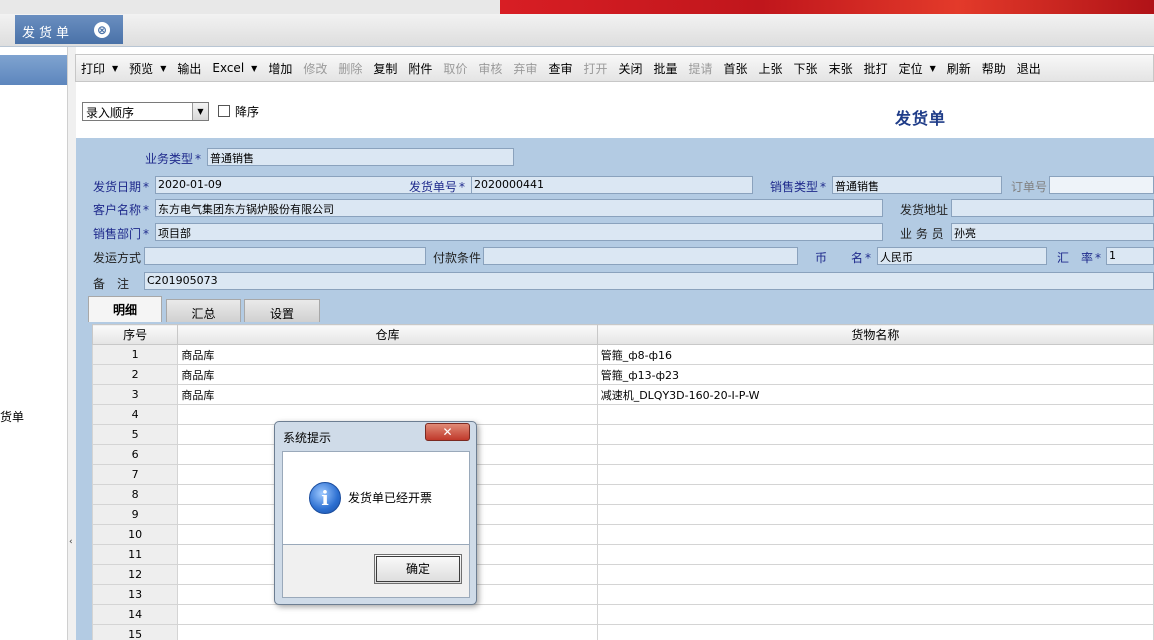 Image resolution: width=1154 pixels, height=640 pixels. I want to click on toolbar-button-9: 取价, so click(455, 68).